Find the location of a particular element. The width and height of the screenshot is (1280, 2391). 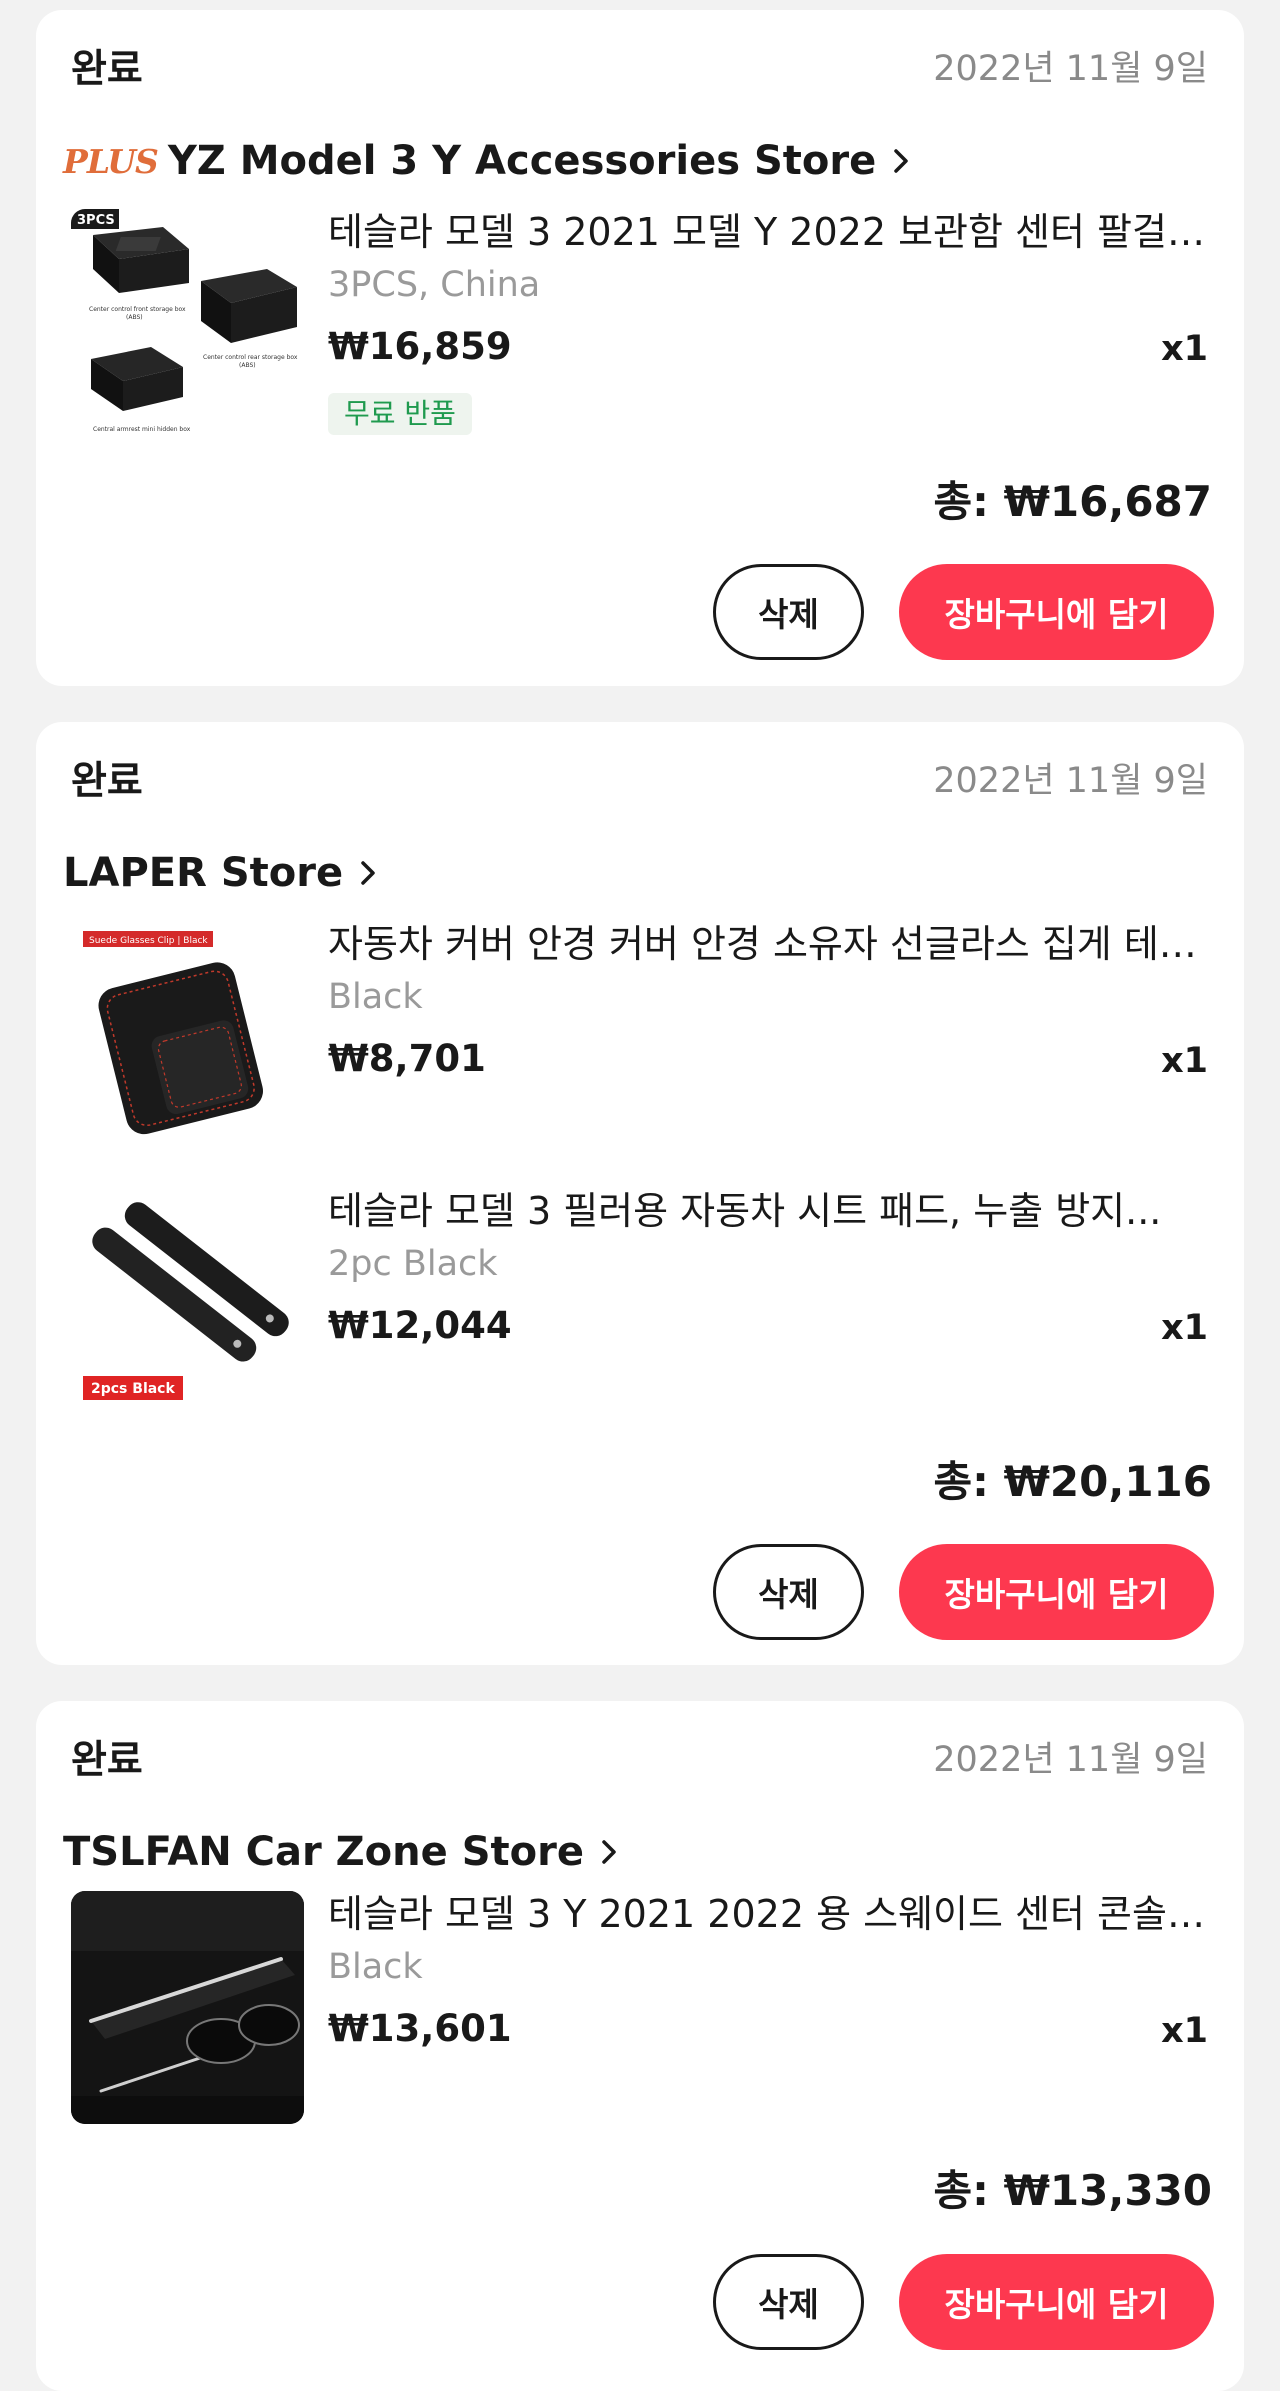

free-return-badge: 무료 반품 is located at coordinates (400, 414).